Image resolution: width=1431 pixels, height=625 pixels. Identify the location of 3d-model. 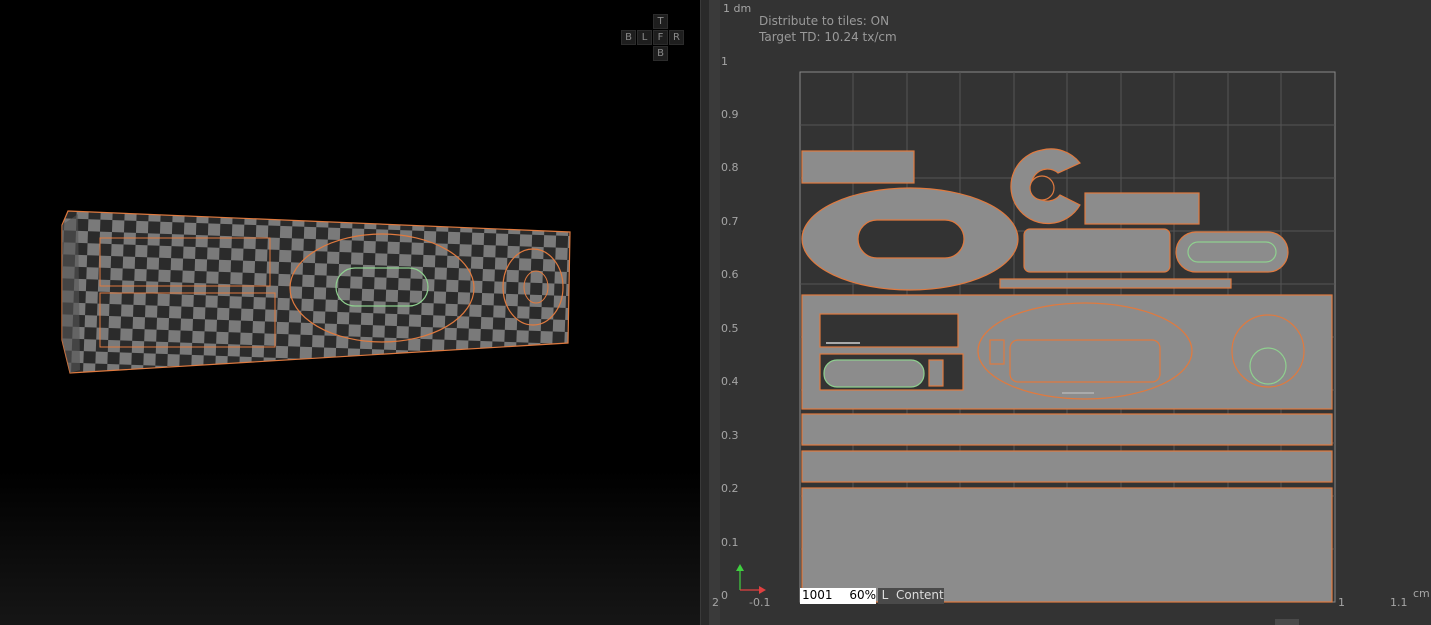
(316, 292).